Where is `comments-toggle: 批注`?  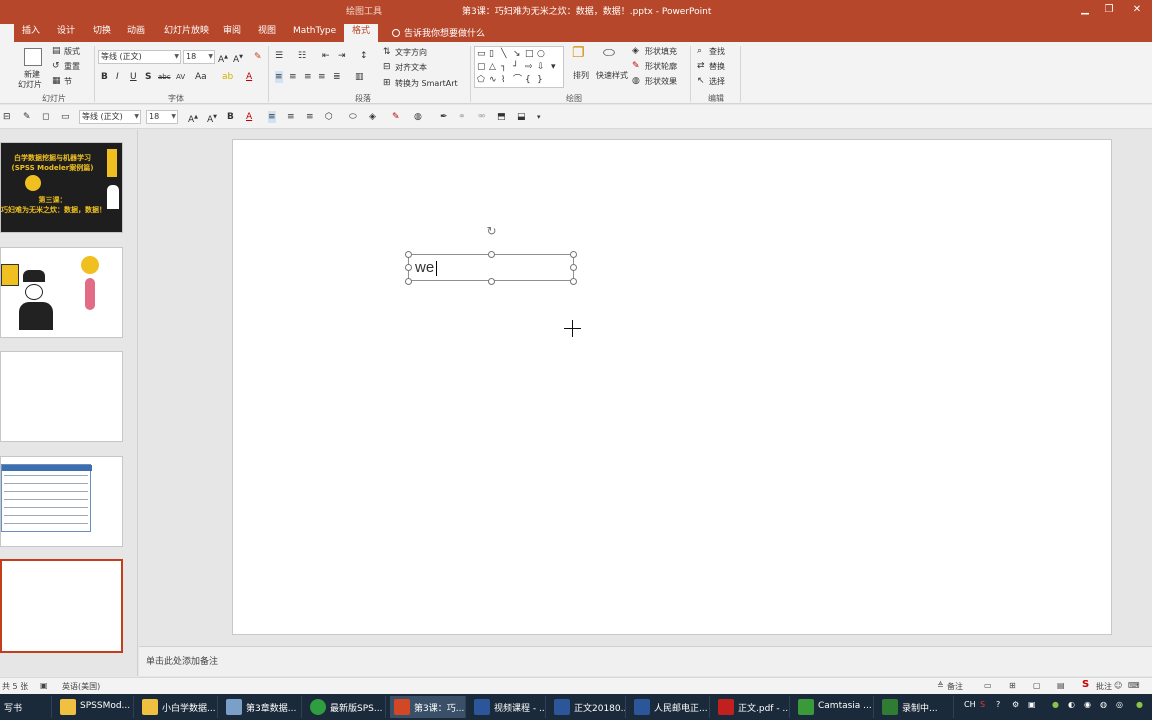
comments-toggle: 批注 is located at coordinates (1104, 686).